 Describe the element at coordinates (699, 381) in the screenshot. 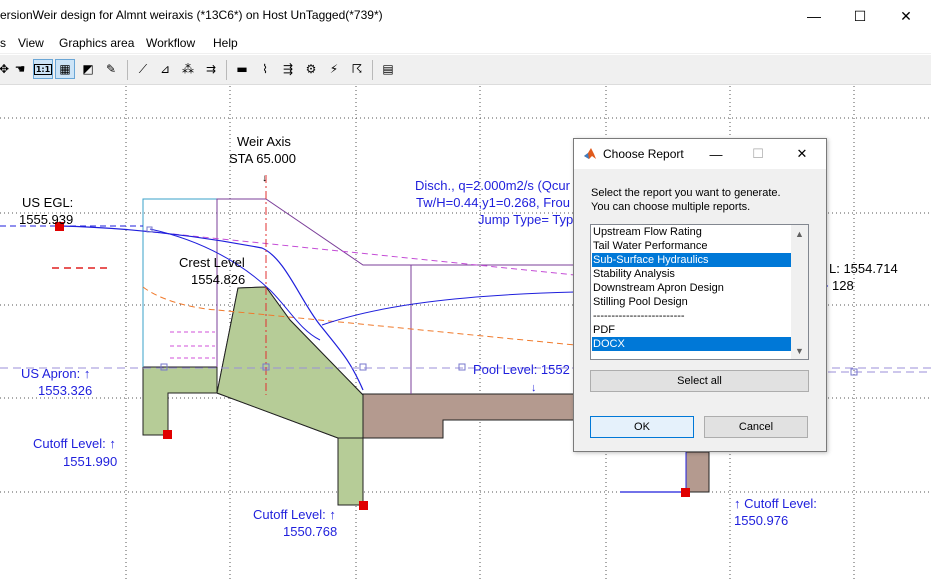

I see `select-all-button: Select all` at that location.